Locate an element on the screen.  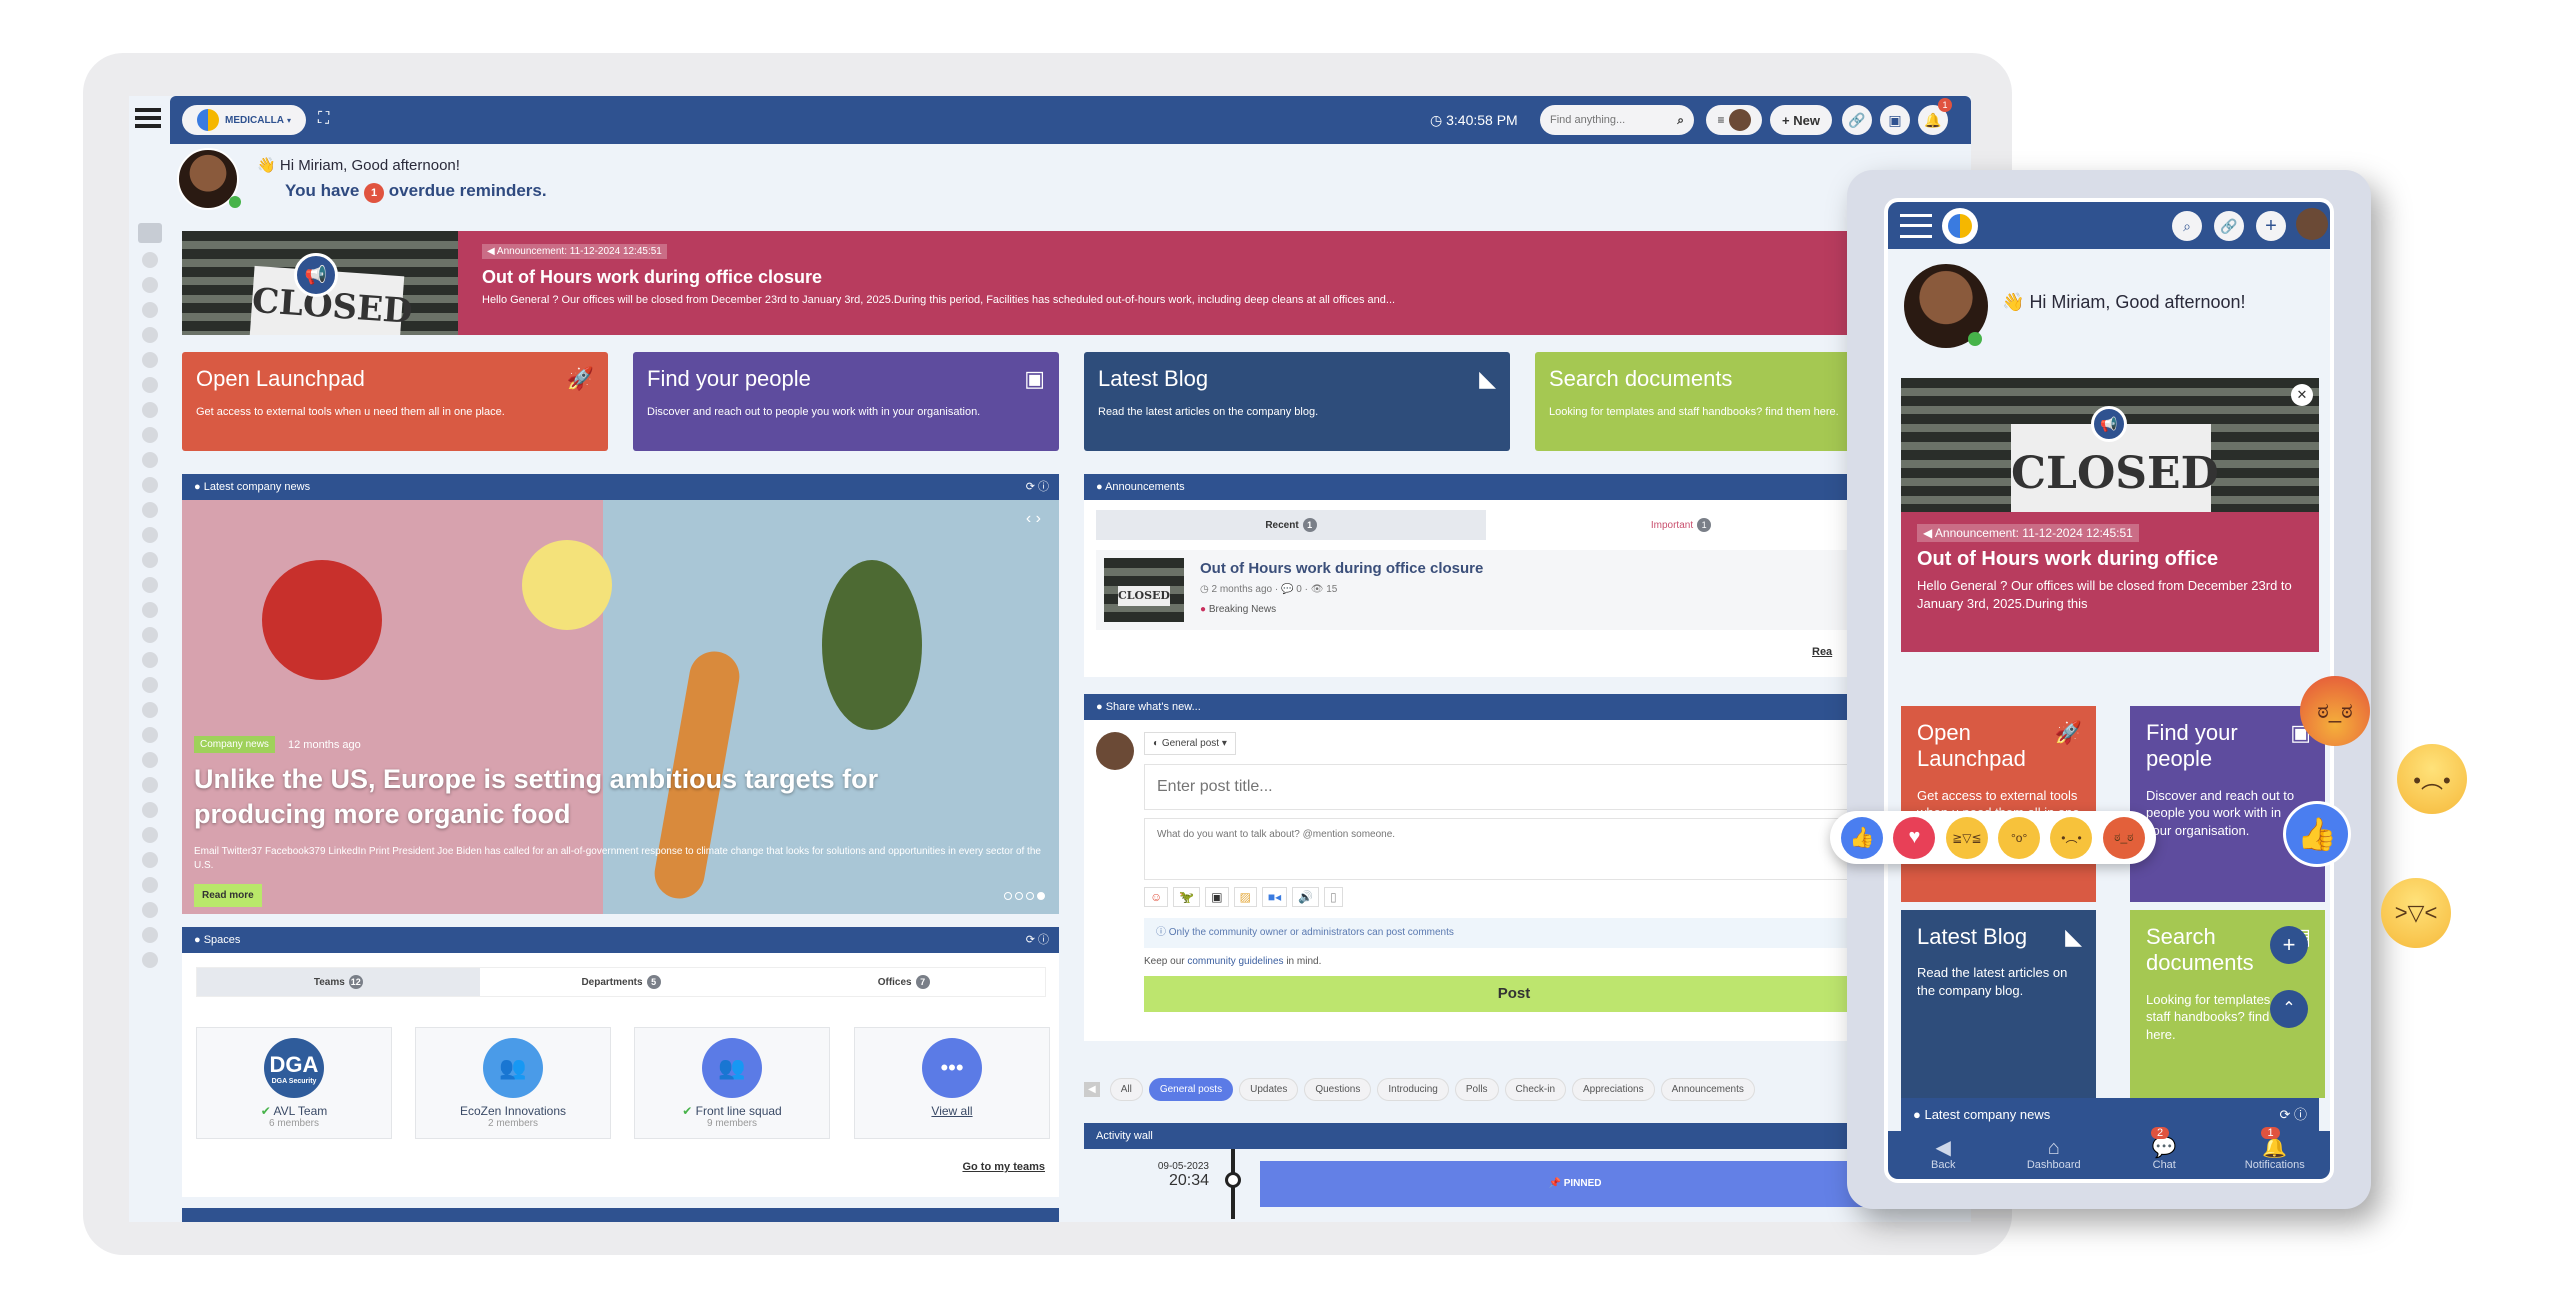
reminders: You have 1 overdue reminders. is located at coordinates (416, 192).